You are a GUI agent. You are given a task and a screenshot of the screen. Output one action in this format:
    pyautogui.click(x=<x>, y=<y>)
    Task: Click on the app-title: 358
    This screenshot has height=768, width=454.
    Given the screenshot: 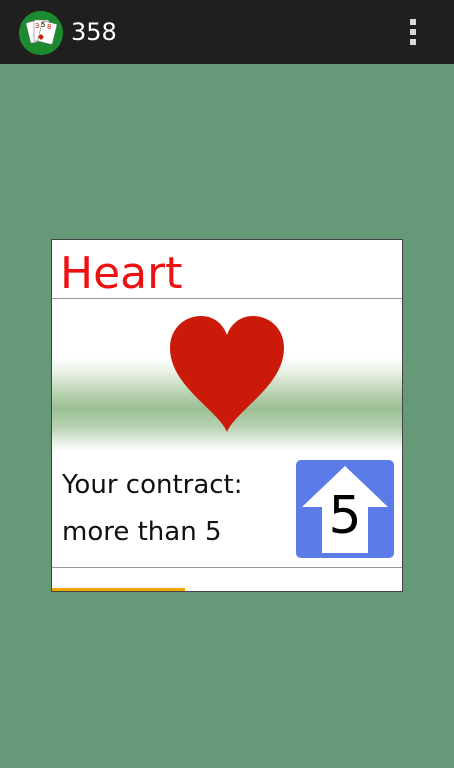 What is the action you would take?
    pyautogui.click(x=94, y=32)
    